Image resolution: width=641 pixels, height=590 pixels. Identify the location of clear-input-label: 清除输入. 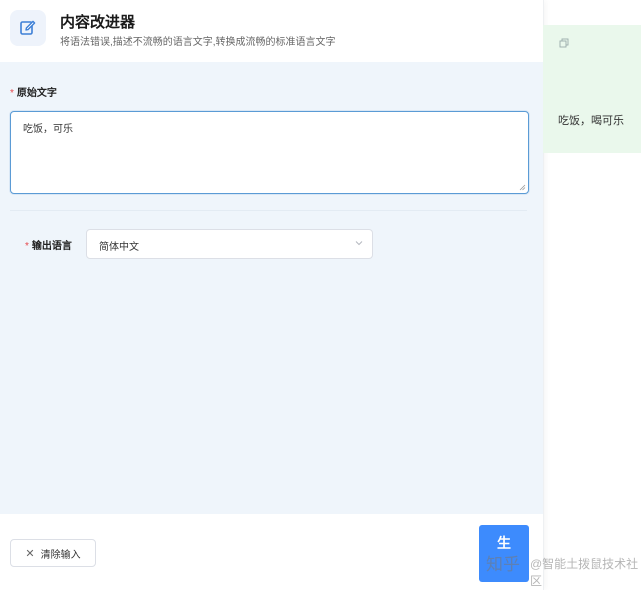
(60, 555).